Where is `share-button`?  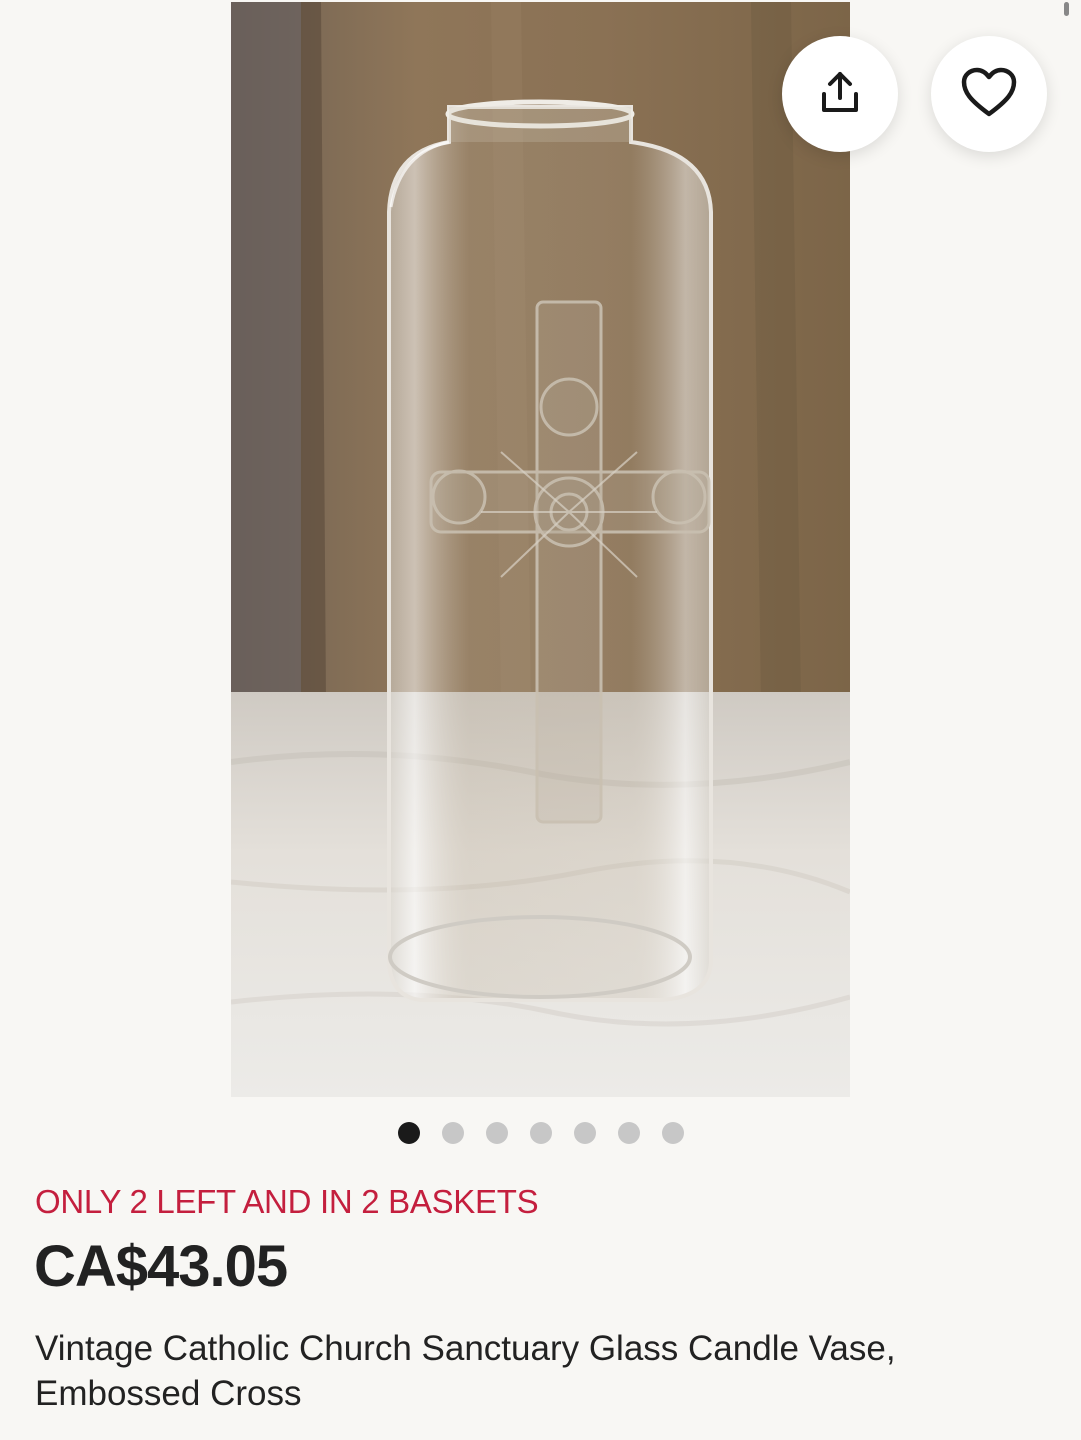 share-button is located at coordinates (840, 94).